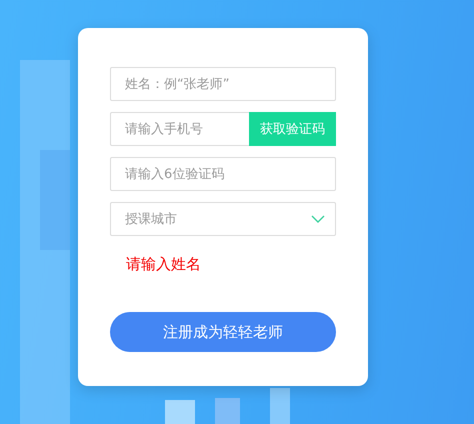  What do you see at coordinates (223, 84) in the screenshot?
I see `input-field: 姓名：例“张老师”` at bounding box center [223, 84].